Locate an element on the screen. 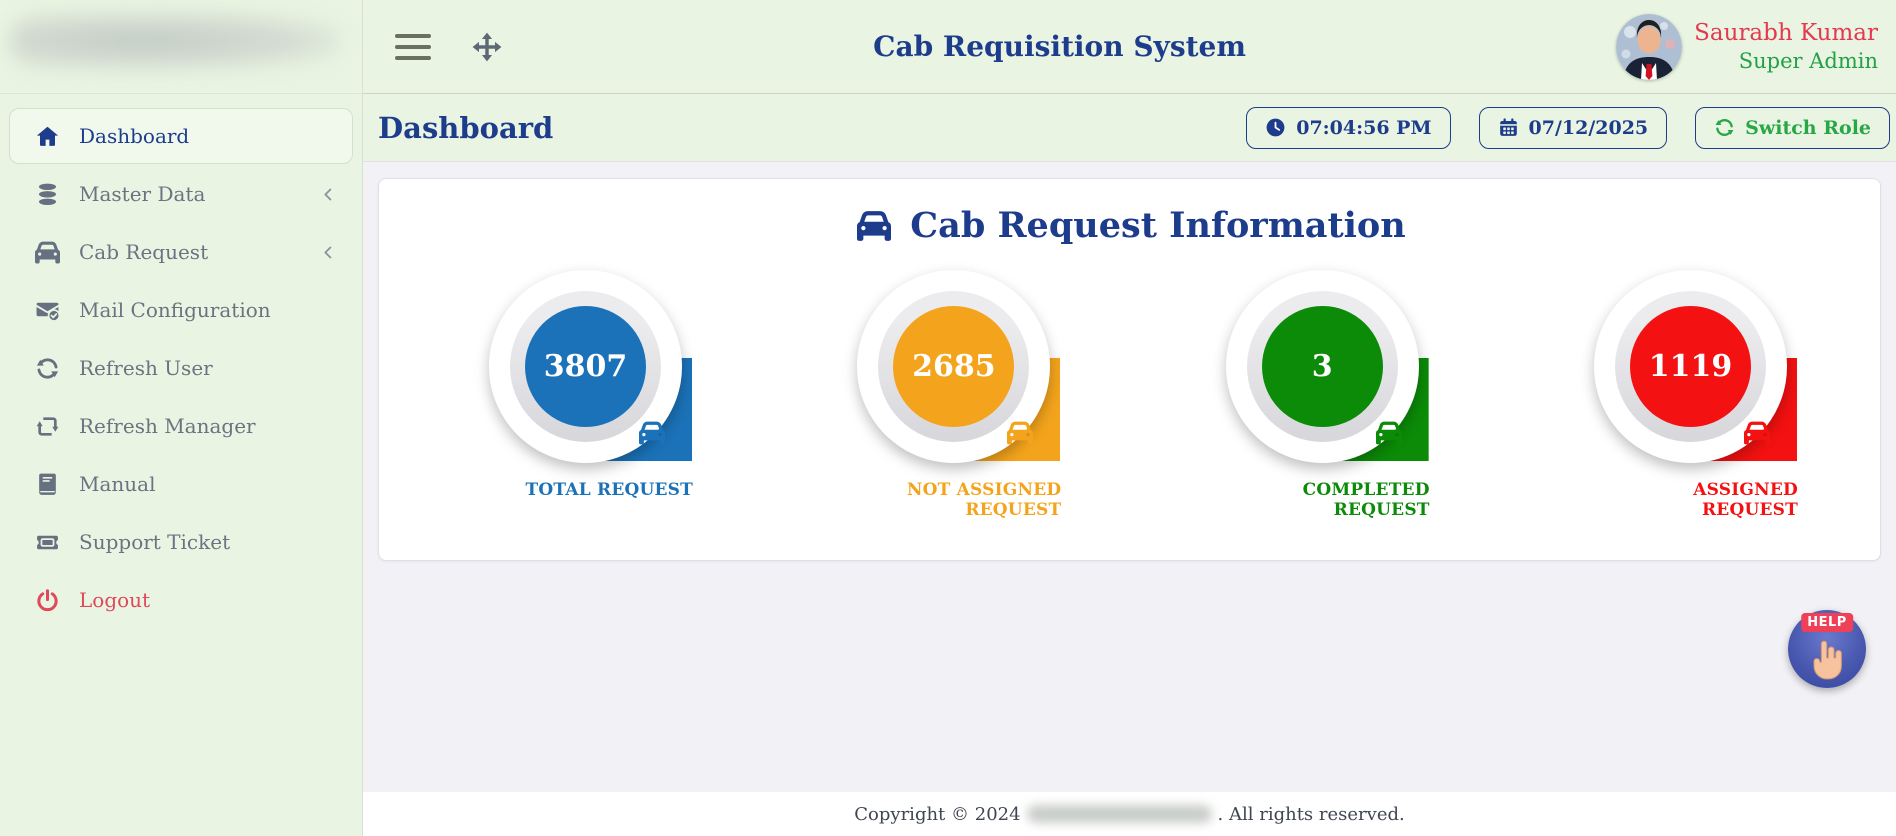  help-button: HELP is located at coordinates (1827, 649).